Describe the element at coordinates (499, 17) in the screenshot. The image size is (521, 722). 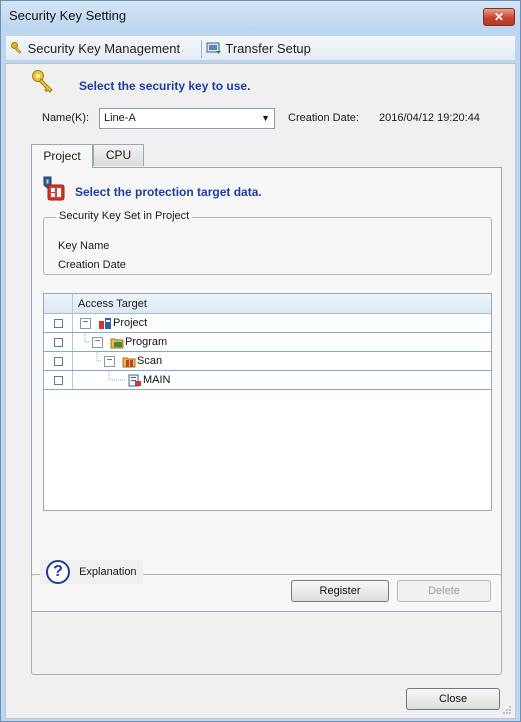
I see `window-close-button: ✕` at that location.